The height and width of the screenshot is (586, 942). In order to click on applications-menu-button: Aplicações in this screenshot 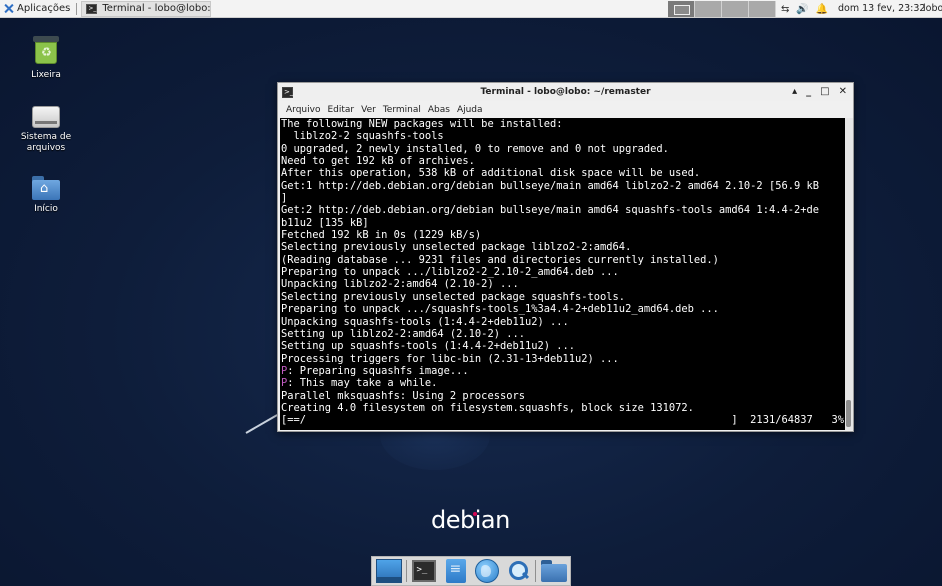, I will do `click(37, 9)`.